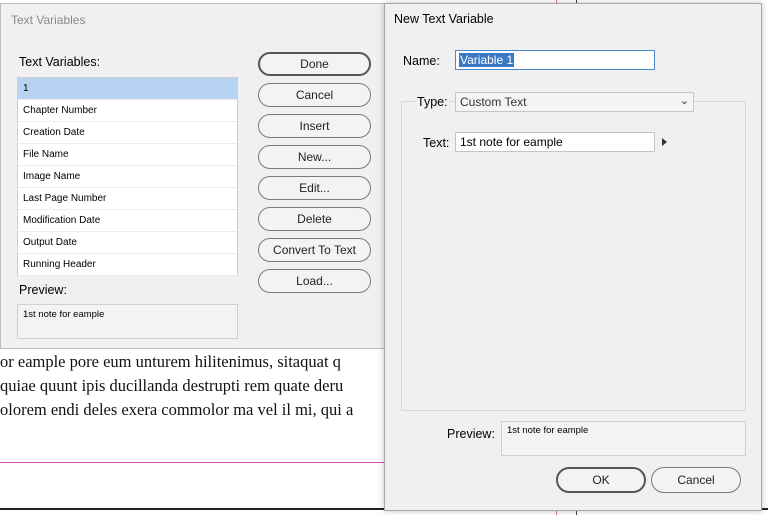 The height and width of the screenshot is (515, 768). Describe the element at coordinates (555, 60) in the screenshot. I see `name-input: Variable 1` at that location.